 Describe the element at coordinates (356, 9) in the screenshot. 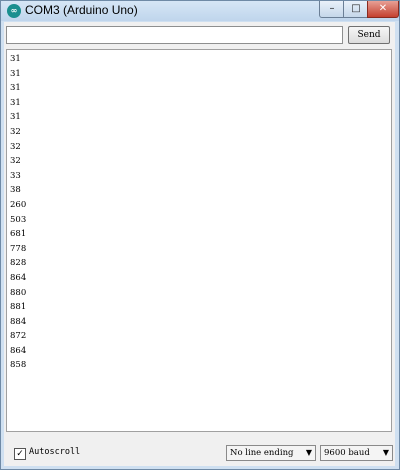

I see `maximize-button: □` at that location.